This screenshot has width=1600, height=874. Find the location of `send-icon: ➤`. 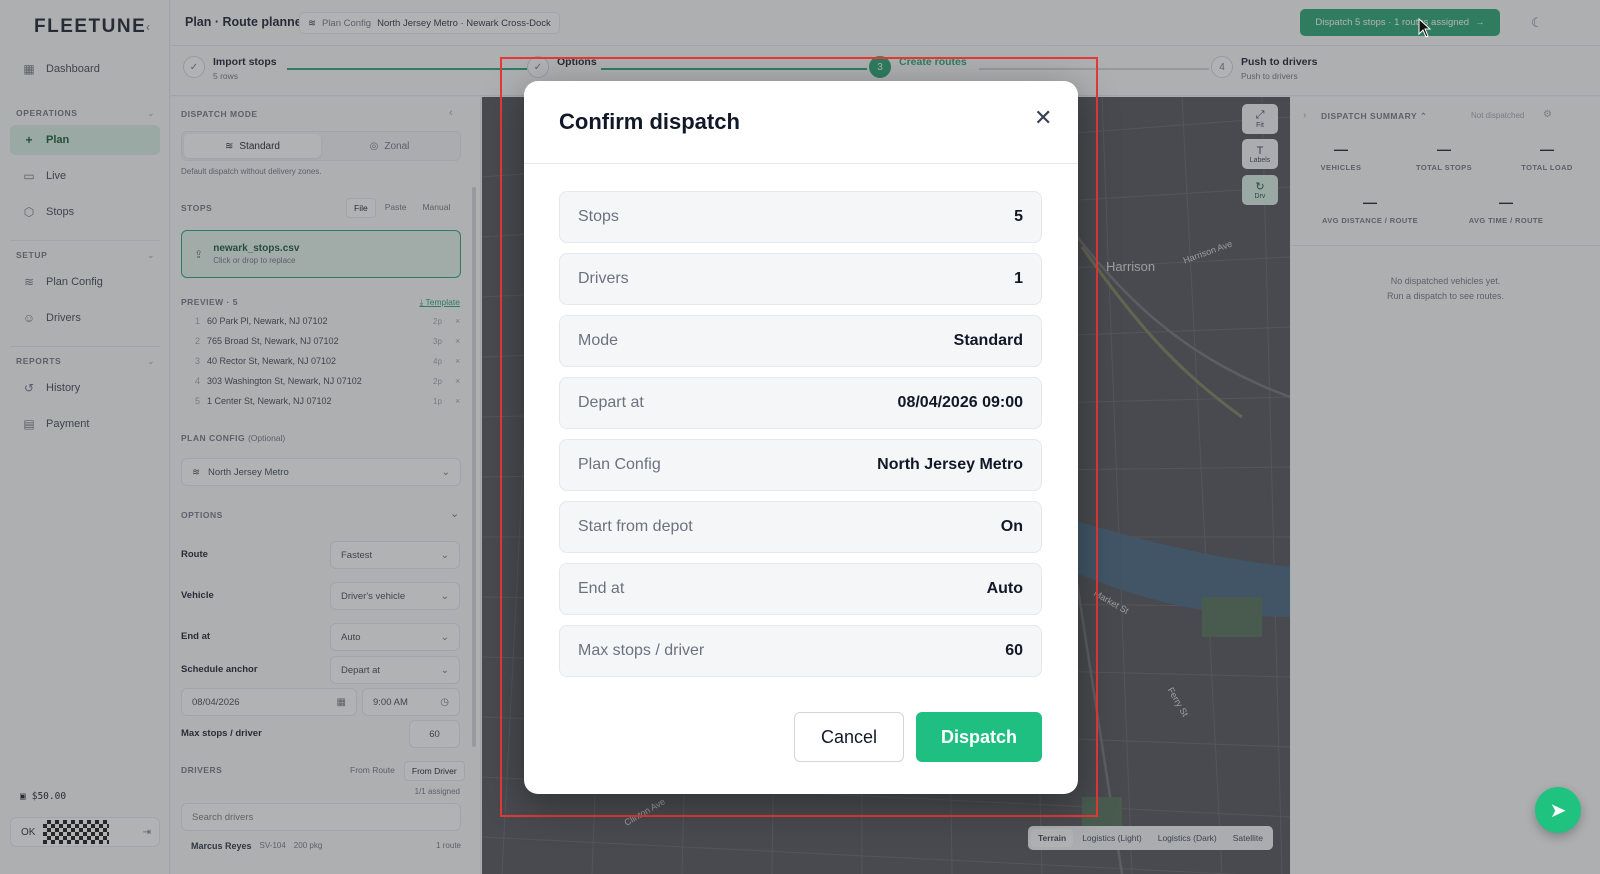

send-icon: ➤ is located at coordinates (1558, 810).